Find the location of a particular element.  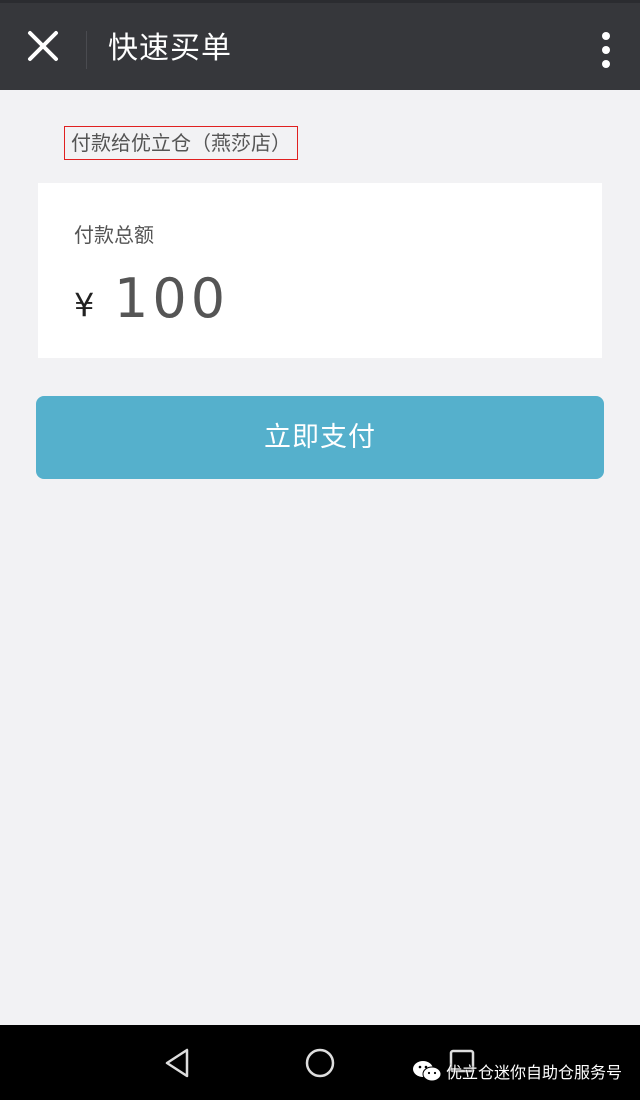

merchant-label: 付款给优立仓（燕莎店） is located at coordinates (181, 143).